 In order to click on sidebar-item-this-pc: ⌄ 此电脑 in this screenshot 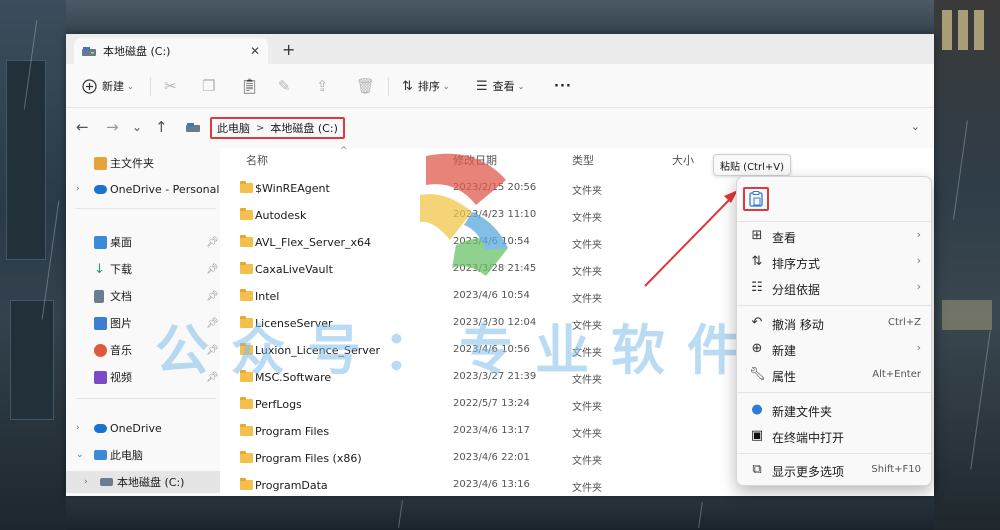, I will do `click(143, 455)`.